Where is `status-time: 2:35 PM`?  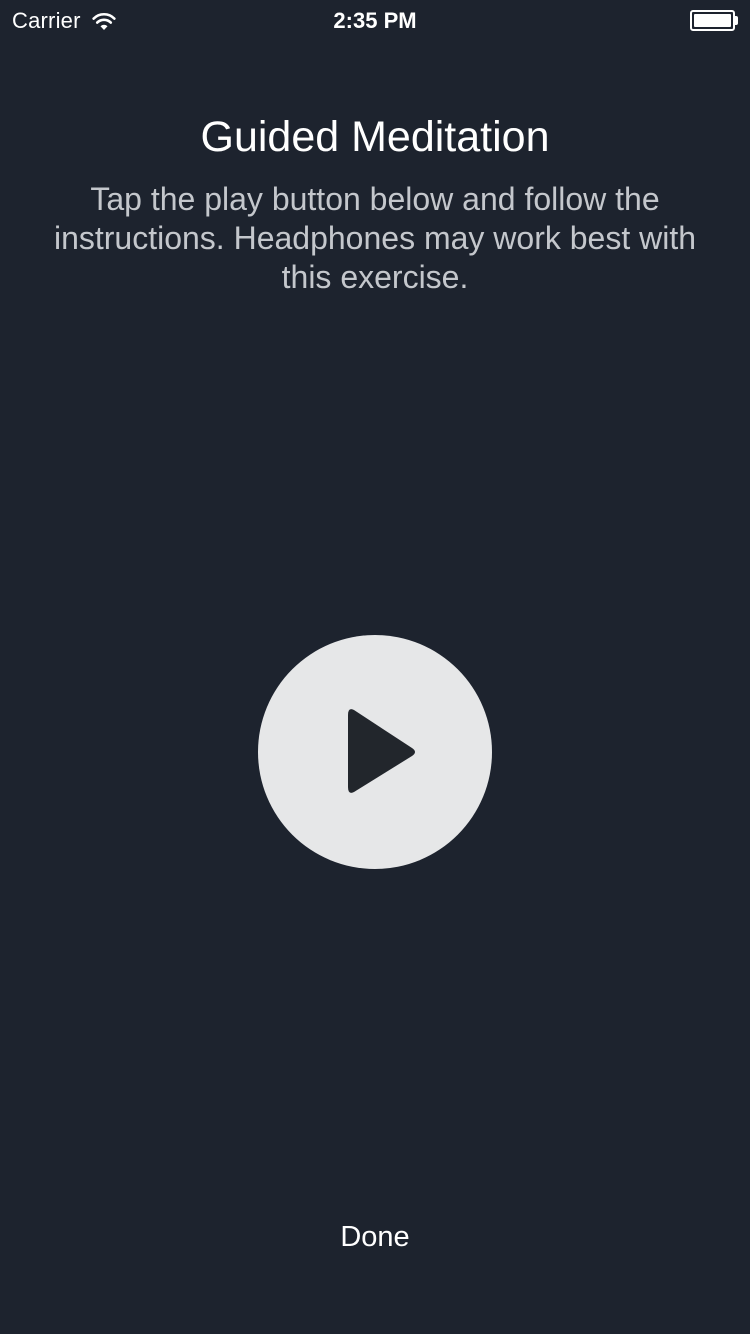
status-time: 2:35 PM is located at coordinates (375, 20).